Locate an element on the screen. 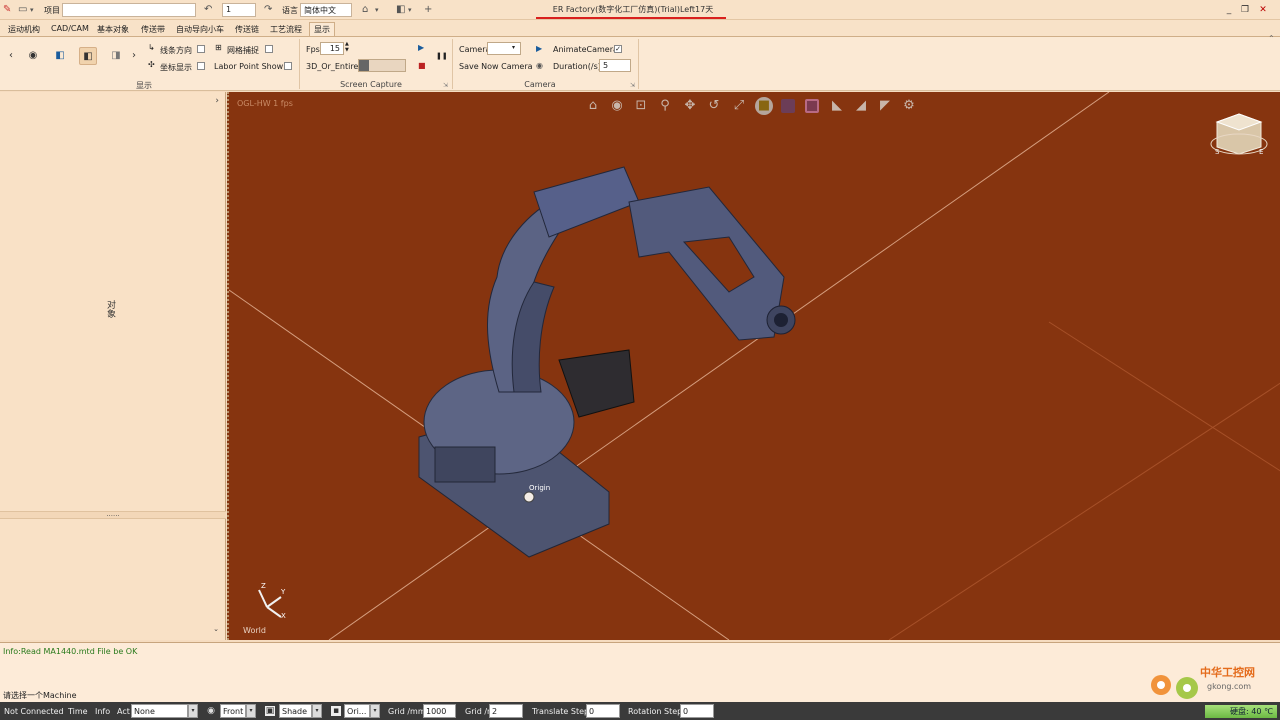 Image resolution: width=1280 pixels, height=720 pixels. plane-xy-icon: ◣ is located at coordinates (837, 106).